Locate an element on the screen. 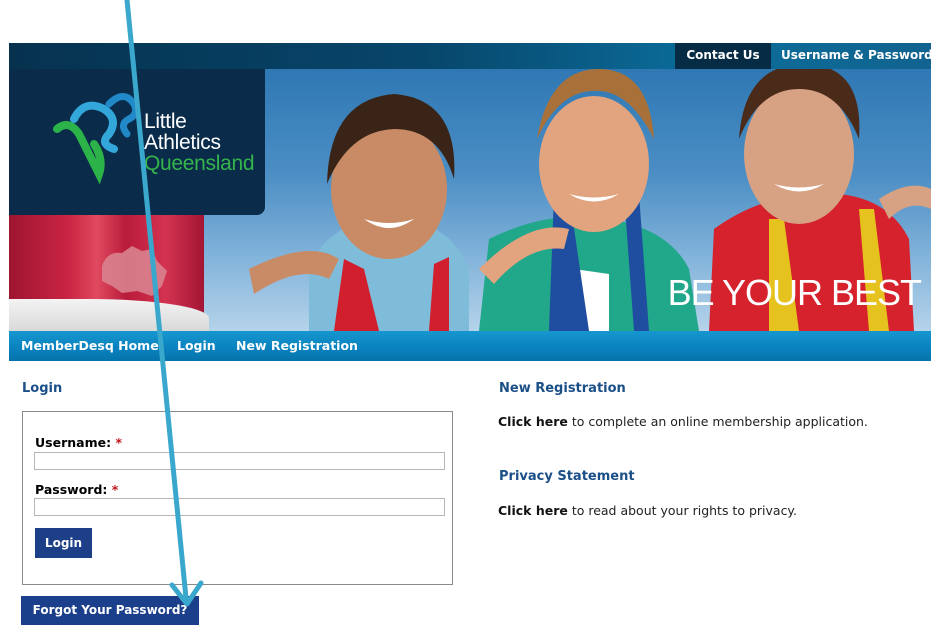 Image resolution: width=931 pixels, height=625 pixels. new-registration-heading: New Registration is located at coordinates (562, 388).